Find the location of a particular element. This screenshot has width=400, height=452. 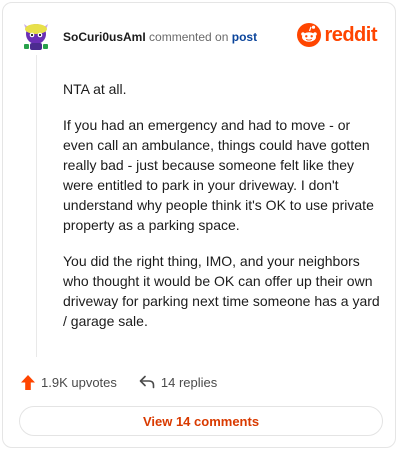

reddit-alien-icon is located at coordinates (309, 35).